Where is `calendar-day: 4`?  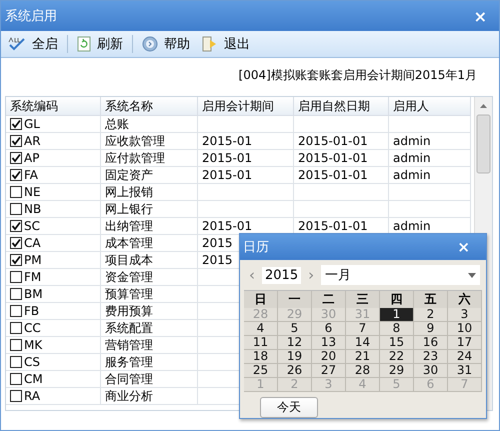 calendar-day: 4 is located at coordinates (261, 329).